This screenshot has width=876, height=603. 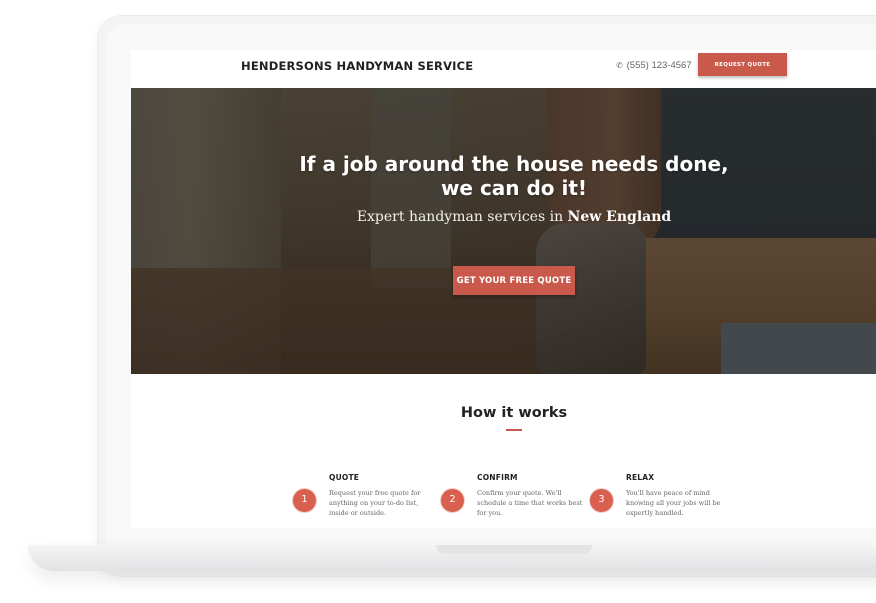 What do you see at coordinates (619, 217) in the screenshot?
I see `hero-subtitle-emphasis: New England` at bounding box center [619, 217].